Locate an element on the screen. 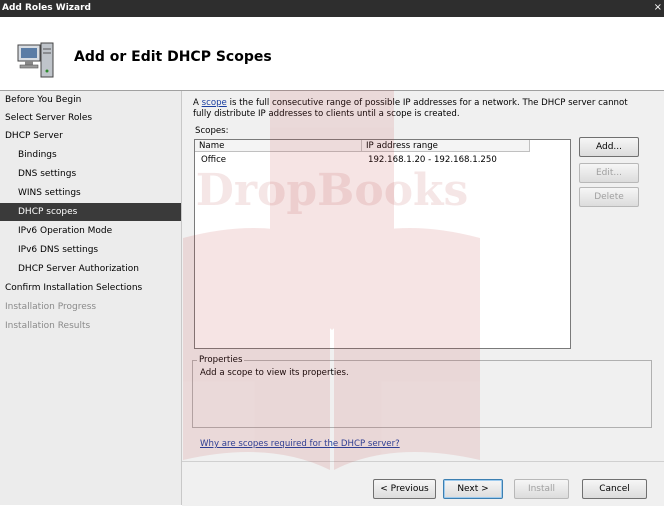  delete-button: Delete is located at coordinates (609, 197).